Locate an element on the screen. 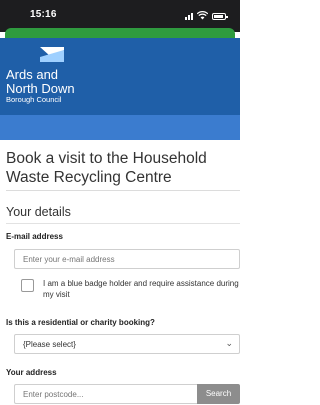 This screenshot has height=405, width=320. council-name: Ards and North Down is located at coordinates (40, 81).